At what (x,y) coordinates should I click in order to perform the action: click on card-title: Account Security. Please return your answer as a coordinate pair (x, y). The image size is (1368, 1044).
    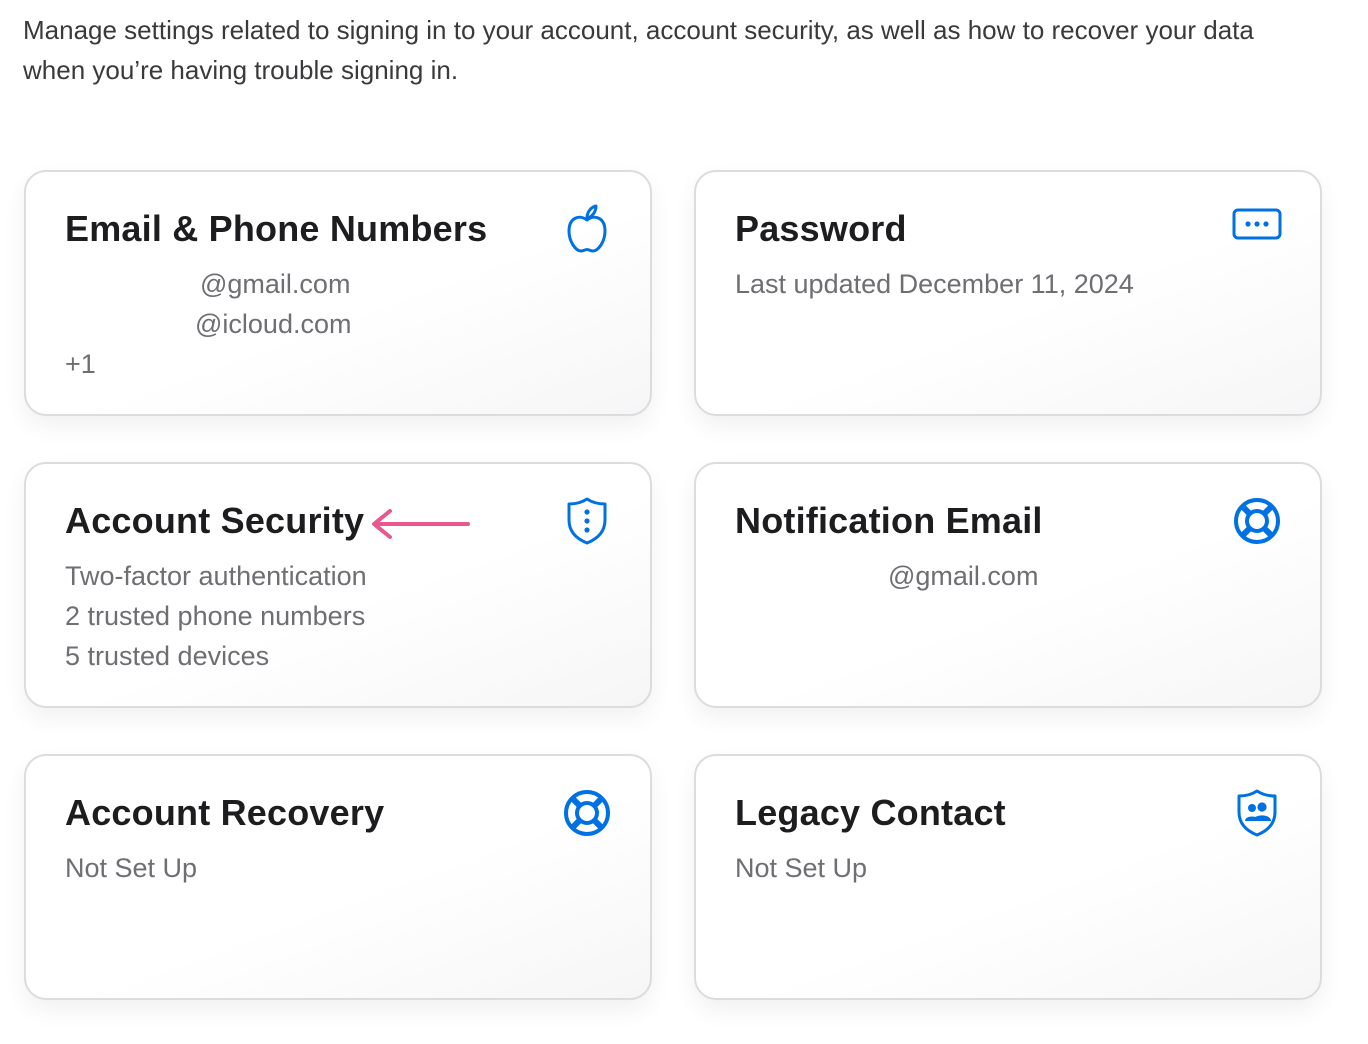
    Looking at the image, I should click on (215, 520).